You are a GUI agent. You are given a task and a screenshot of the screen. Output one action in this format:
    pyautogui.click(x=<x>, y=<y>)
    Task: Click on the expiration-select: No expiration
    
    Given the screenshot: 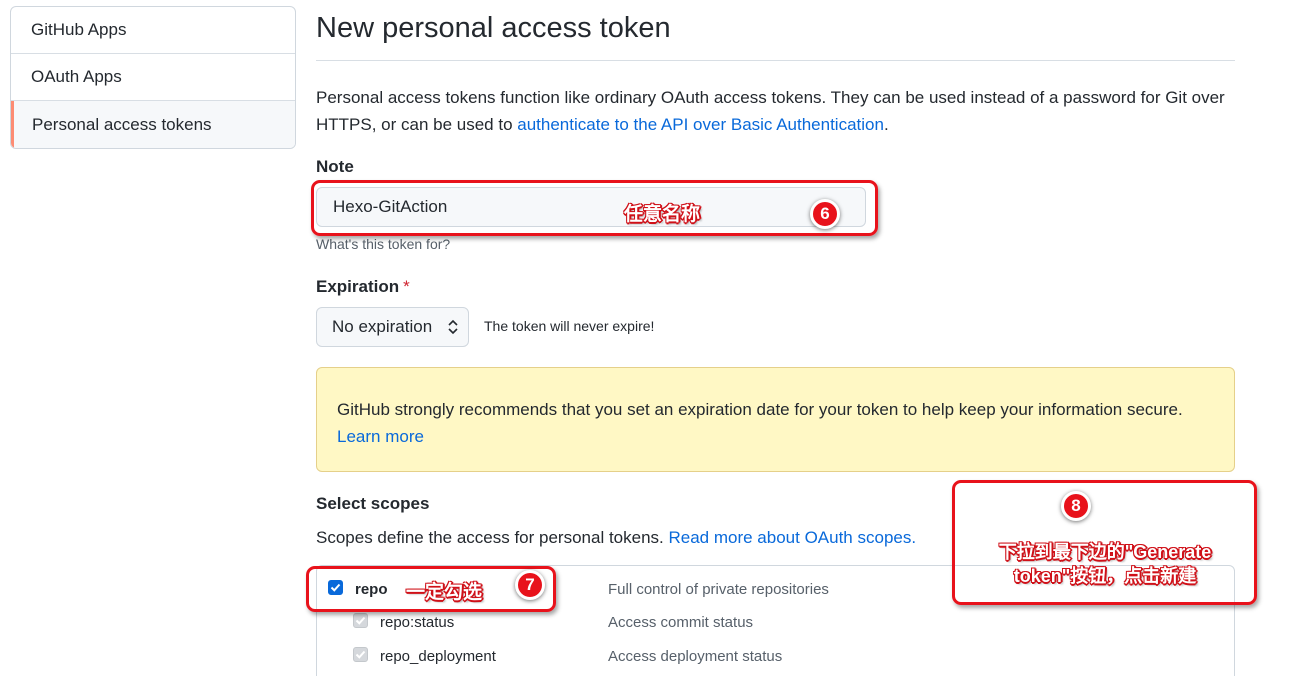 What is the action you would take?
    pyautogui.click(x=392, y=327)
    